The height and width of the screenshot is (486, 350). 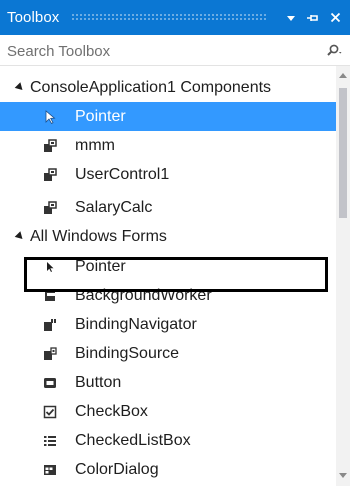 I want to click on vertical-scrollbar, so click(x=343, y=276).